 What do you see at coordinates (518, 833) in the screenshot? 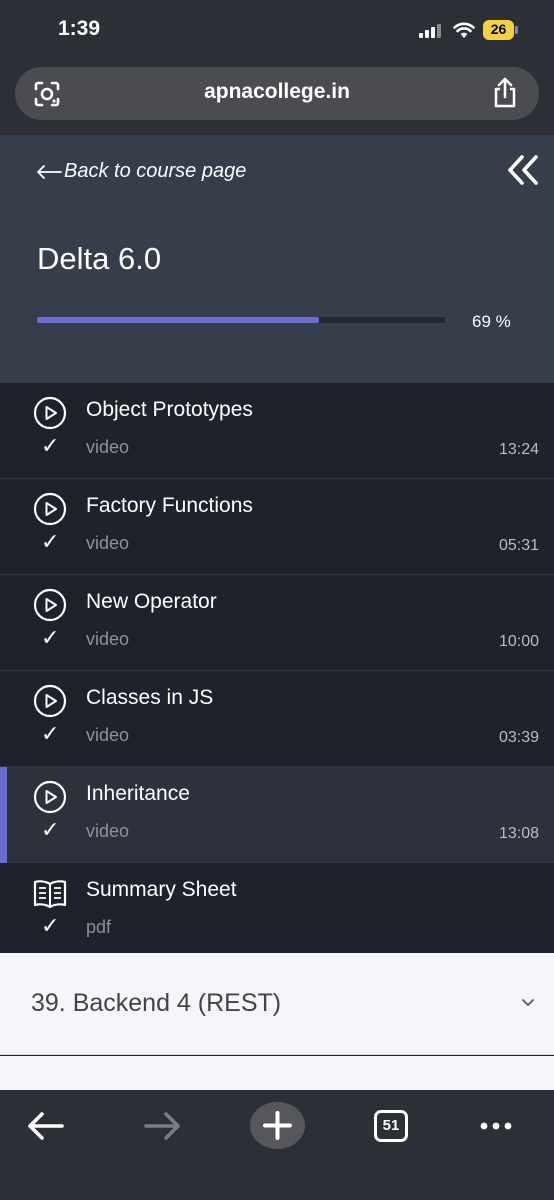
I see `lesson-duration: 13:08` at bounding box center [518, 833].